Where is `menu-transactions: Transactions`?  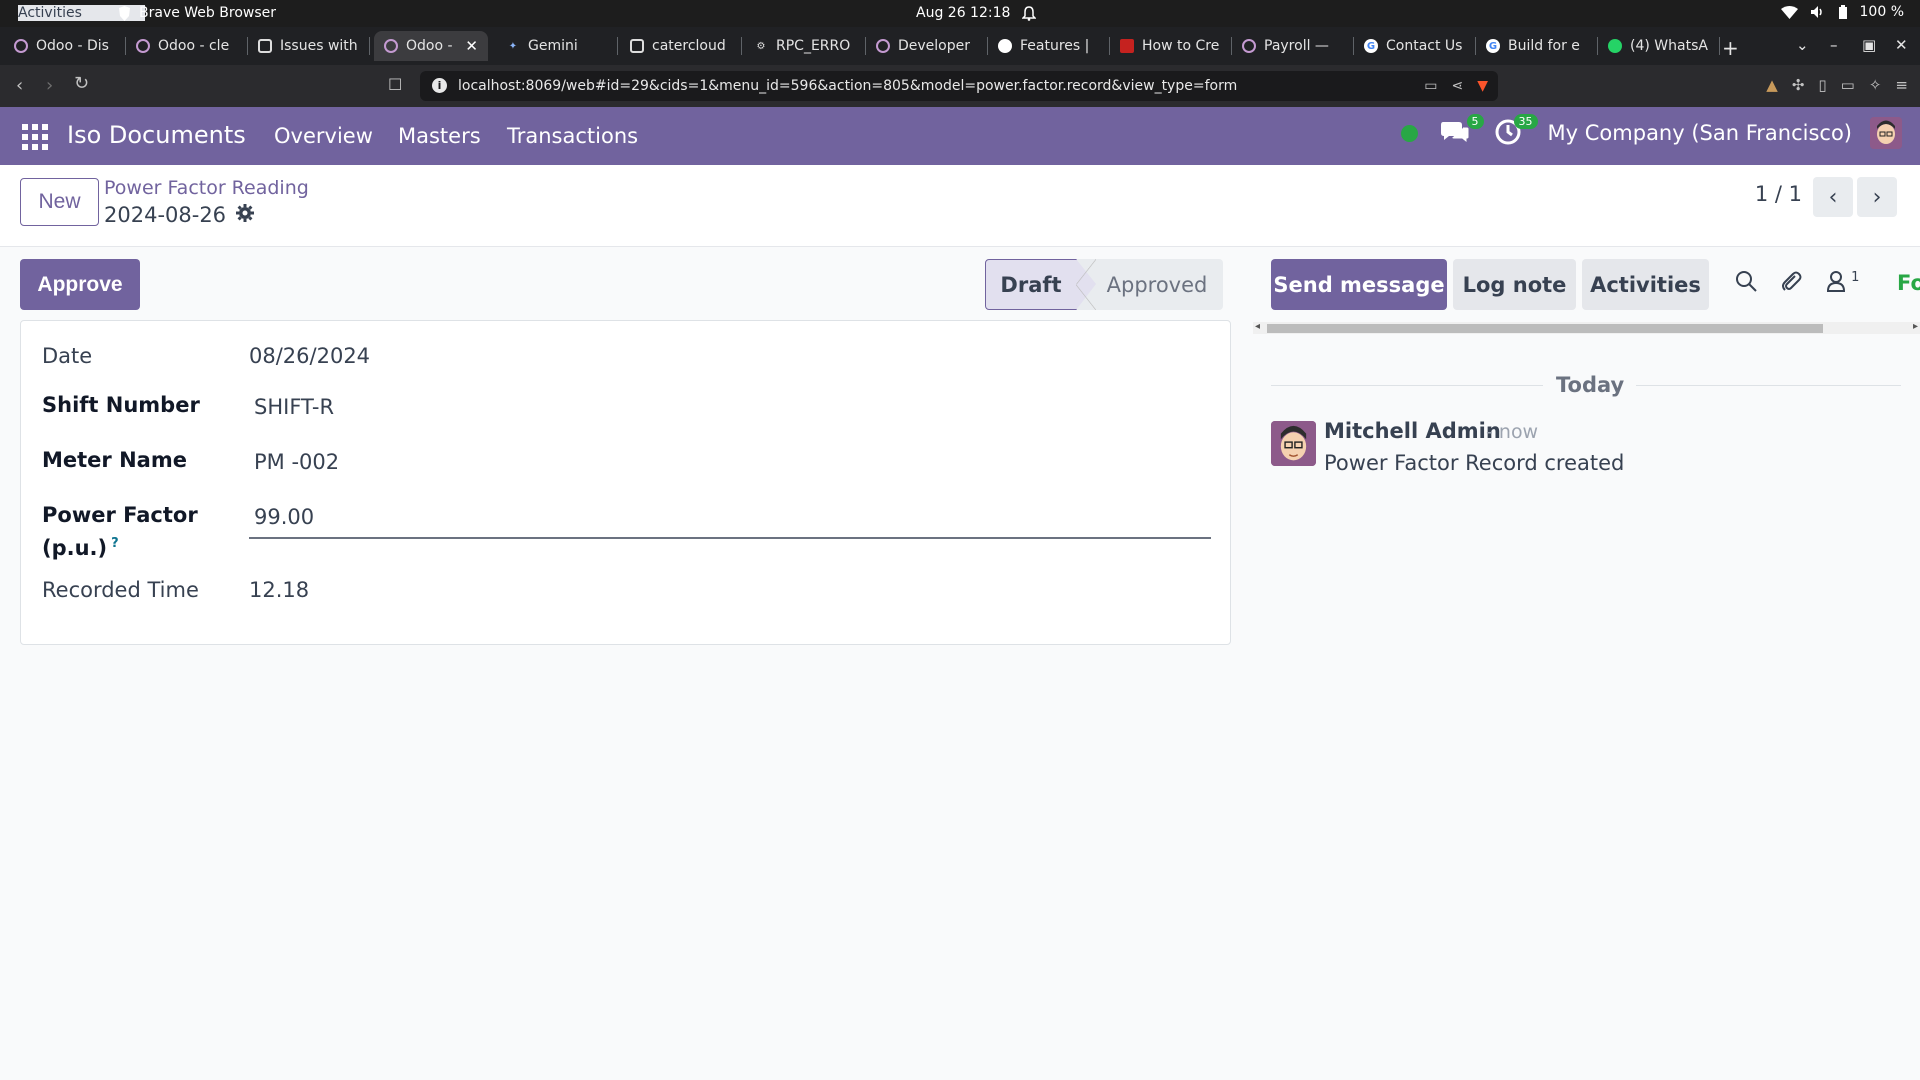
menu-transactions: Transactions is located at coordinates (572, 136).